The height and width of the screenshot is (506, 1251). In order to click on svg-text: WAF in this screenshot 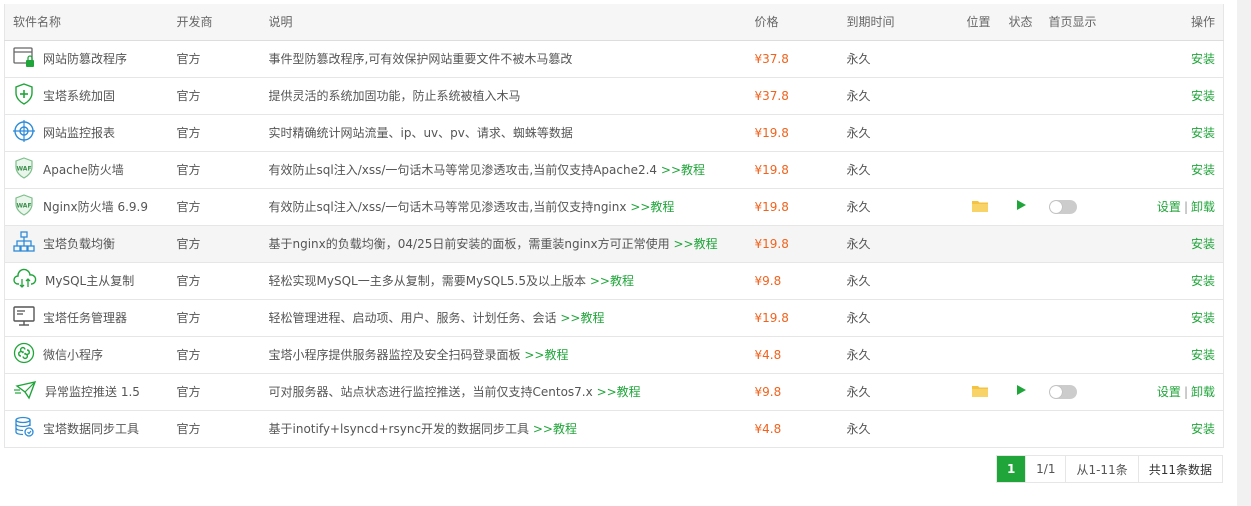, I will do `click(23, 206)`.